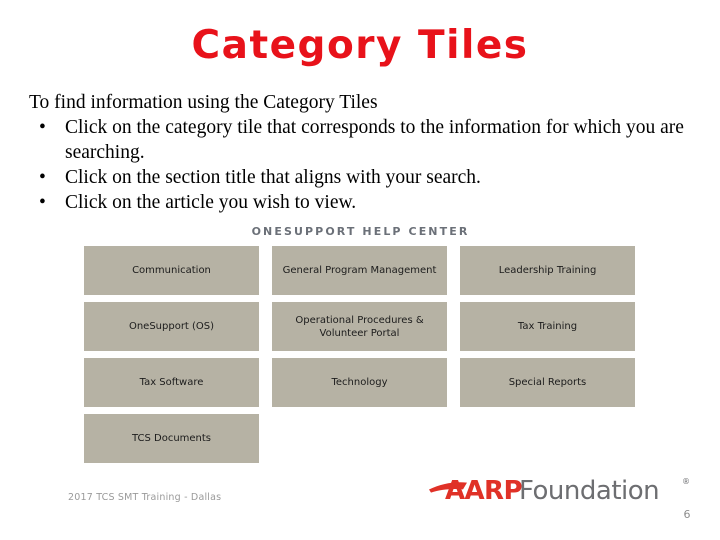  Describe the element at coordinates (547, 382) in the screenshot. I see `category-tile-special-reports: Special Reports` at that location.